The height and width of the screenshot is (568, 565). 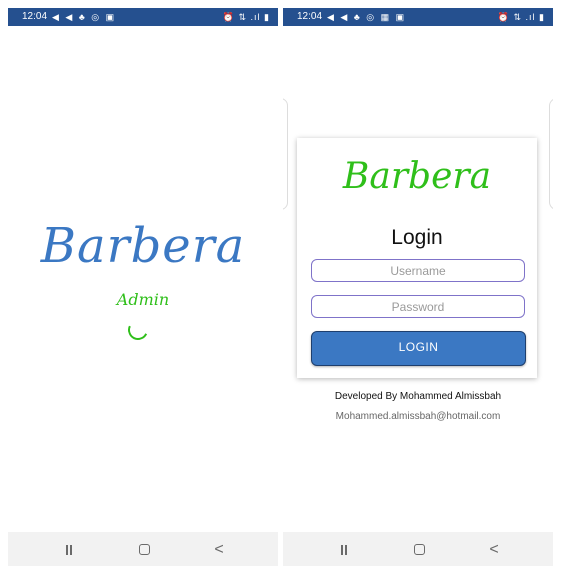 What do you see at coordinates (418, 17) in the screenshot?
I see `status-bar: 12:04 ◀ ◀ ♣ ◎ ▦ ▣ ⏰ ⇅ .ıl ▮` at bounding box center [418, 17].